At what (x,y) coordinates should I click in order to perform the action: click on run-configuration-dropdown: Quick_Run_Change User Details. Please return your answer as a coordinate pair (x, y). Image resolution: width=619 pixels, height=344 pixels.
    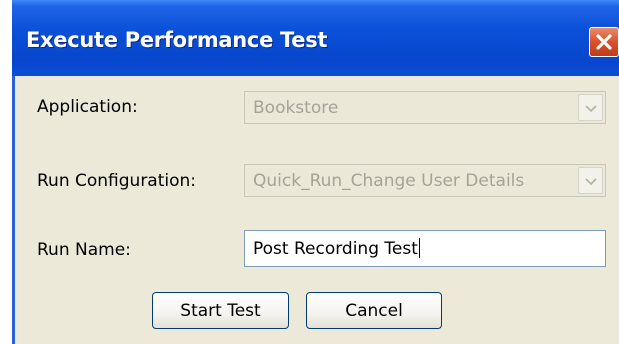
    Looking at the image, I should click on (425, 180).